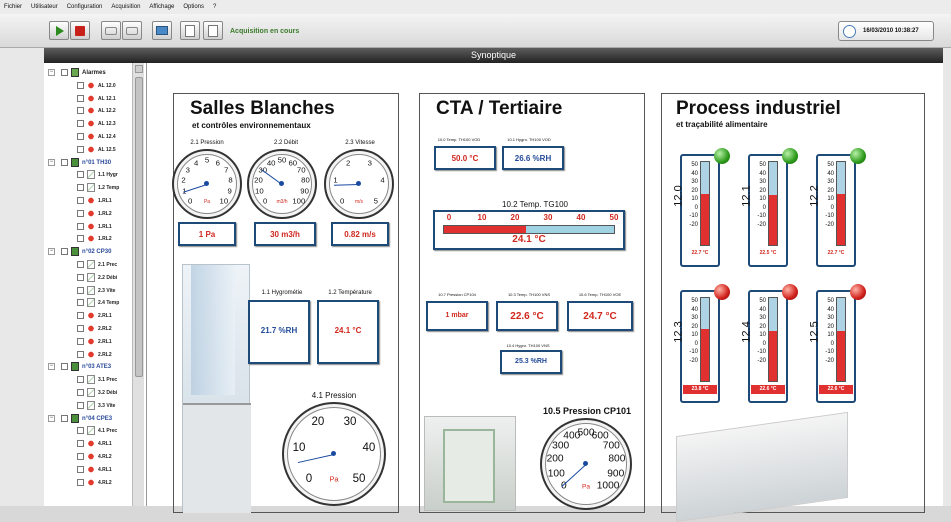  I want to click on tree-scrollbar, so click(138, 284).